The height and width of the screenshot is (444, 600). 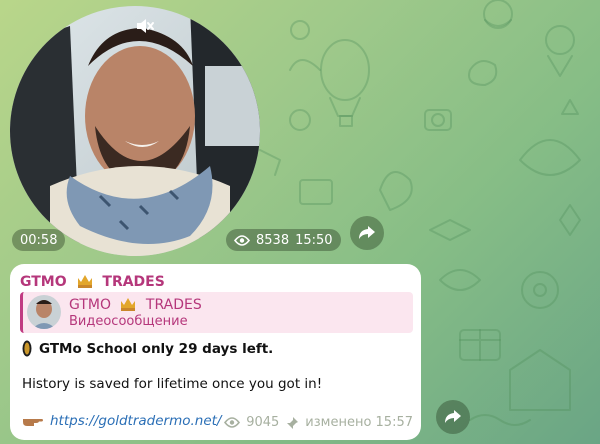 I want to click on video-views: 8538, so click(x=273, y=240).